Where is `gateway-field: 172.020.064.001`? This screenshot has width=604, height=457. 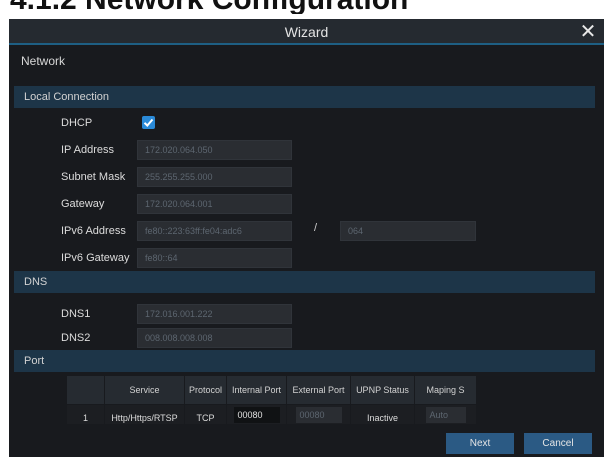 gateway-field: 172.020.064.001 is located at coordinates (214, 204).